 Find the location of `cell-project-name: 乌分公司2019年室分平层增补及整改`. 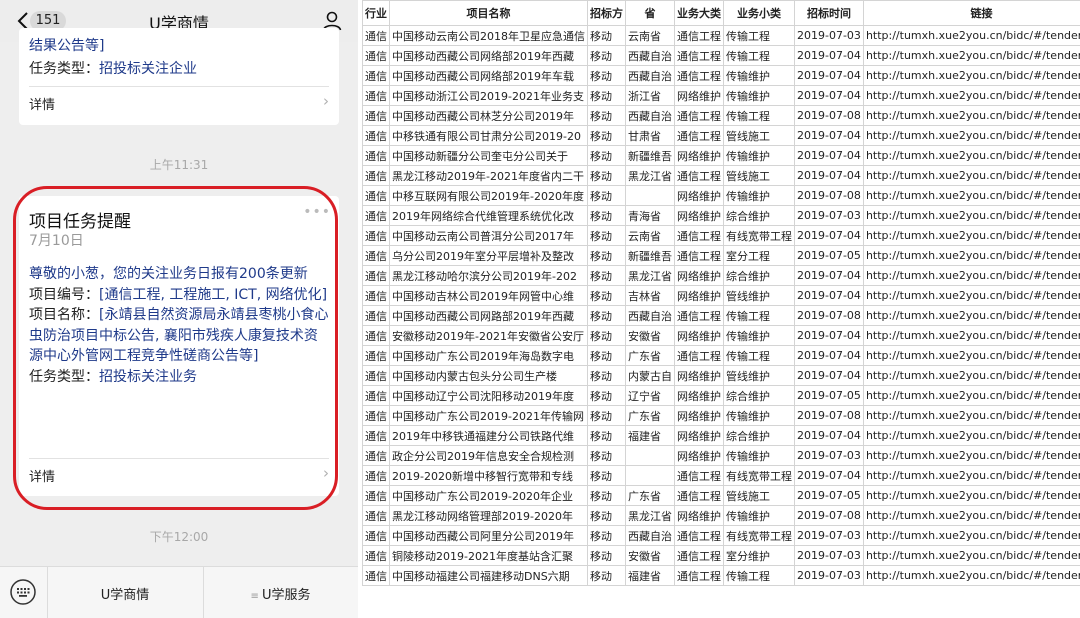

cell-project-name: 乌分公司2019年室分平层增补及整改 is located at coordinates (488, 255).